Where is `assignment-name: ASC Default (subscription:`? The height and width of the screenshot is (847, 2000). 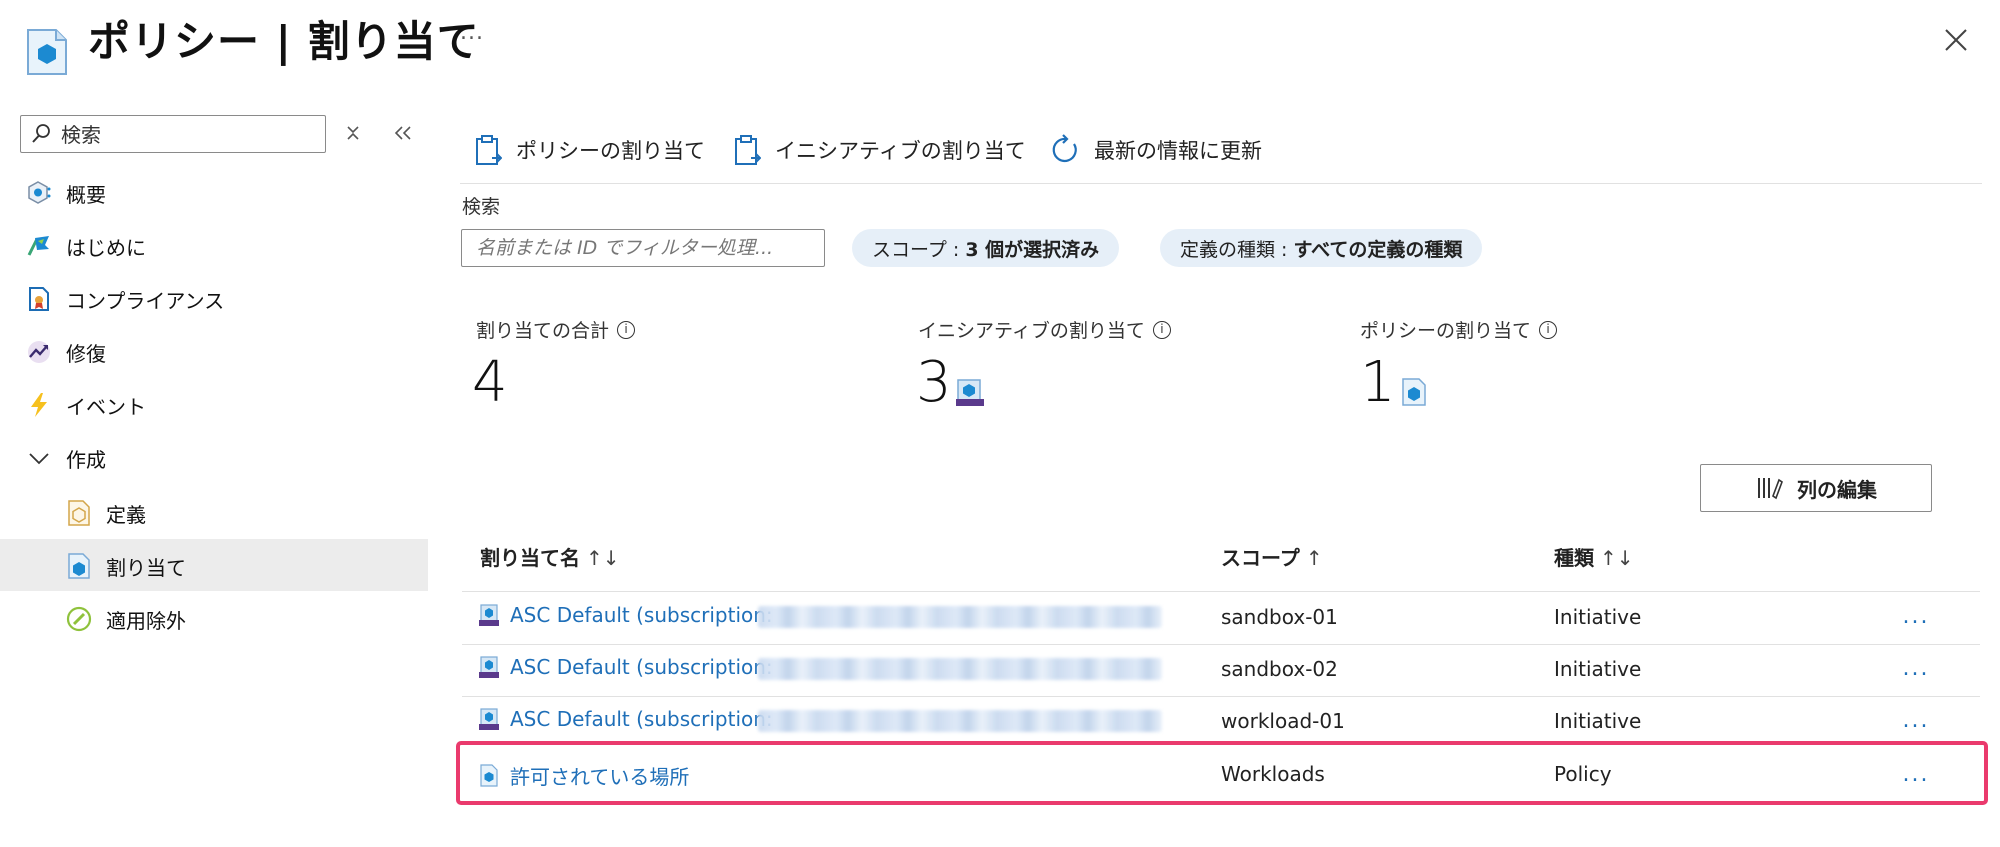 assignment-name: ASC Default (subscription: is located at coordinates (641, 719).